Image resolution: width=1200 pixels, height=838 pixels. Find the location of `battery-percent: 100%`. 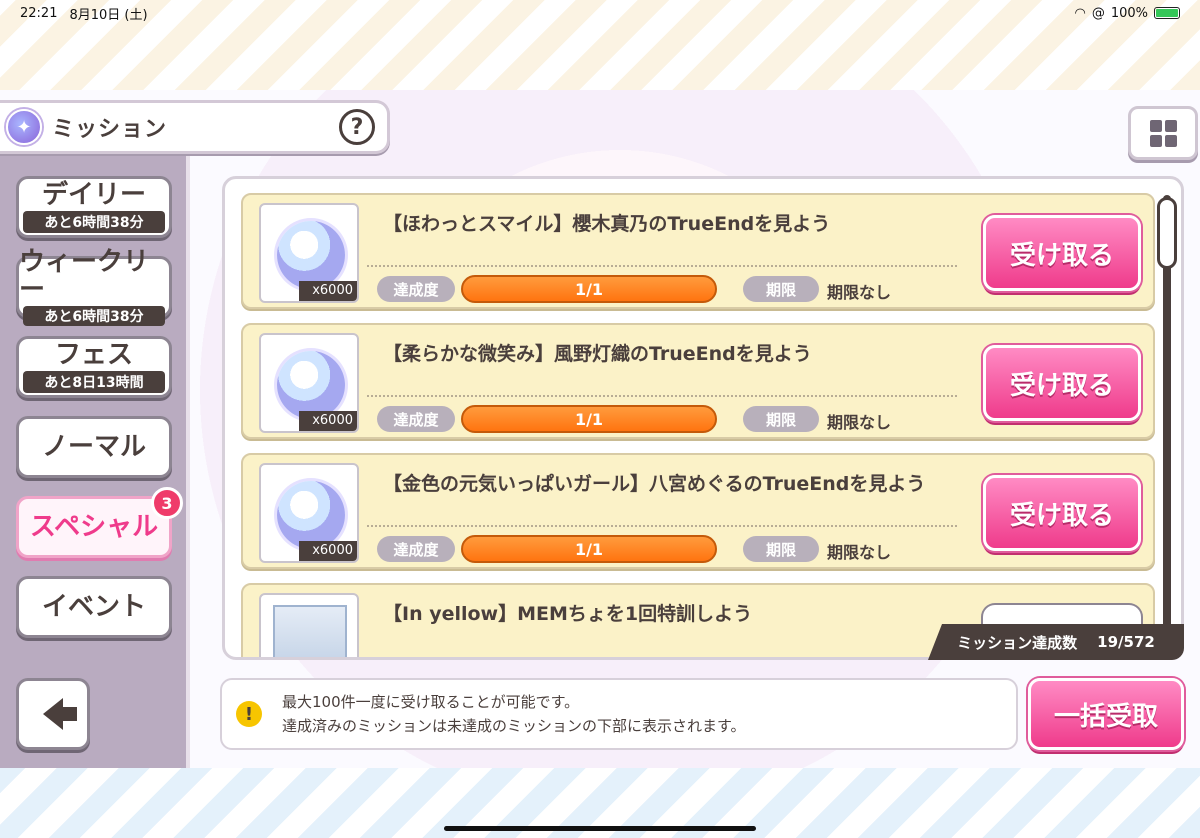

battery-percent: 100% is located at coordinates (1129, 13).